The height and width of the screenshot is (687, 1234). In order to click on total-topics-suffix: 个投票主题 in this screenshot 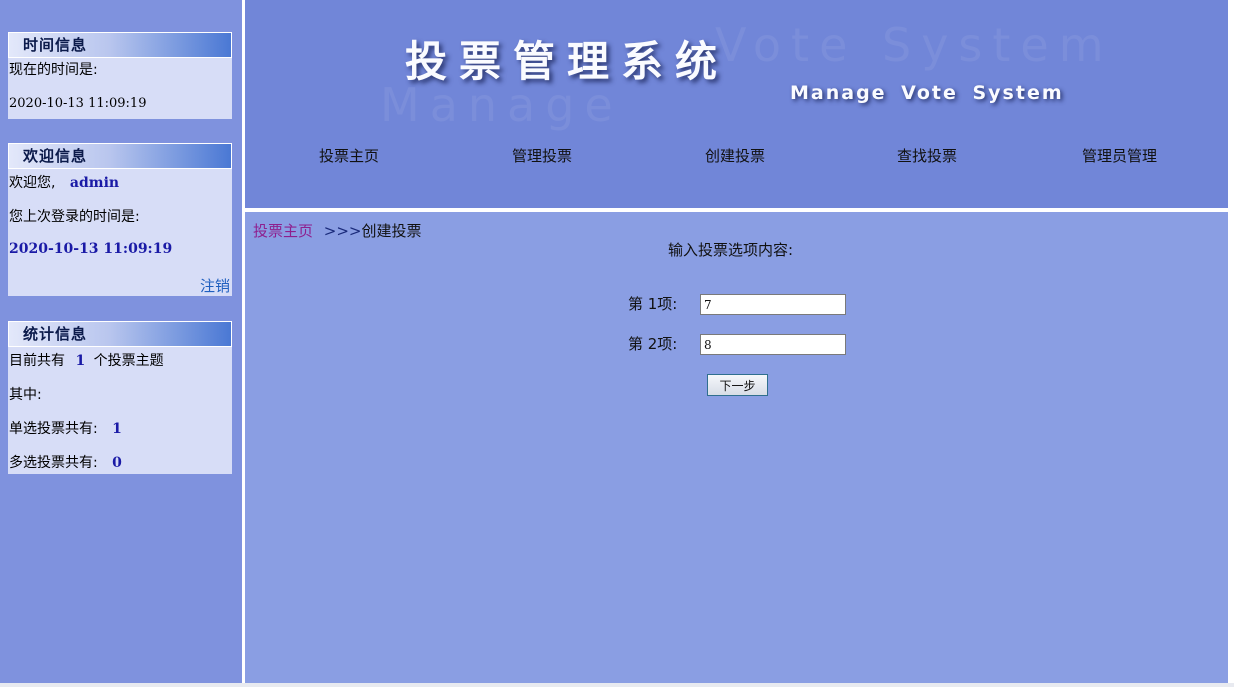, I will do `click(128, 361)`.